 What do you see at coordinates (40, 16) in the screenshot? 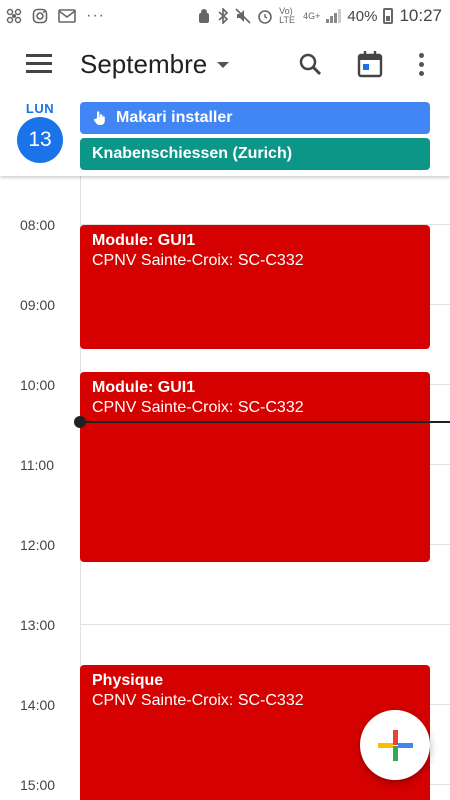
I see `instagram-icon` at bounding box center [40, 16].